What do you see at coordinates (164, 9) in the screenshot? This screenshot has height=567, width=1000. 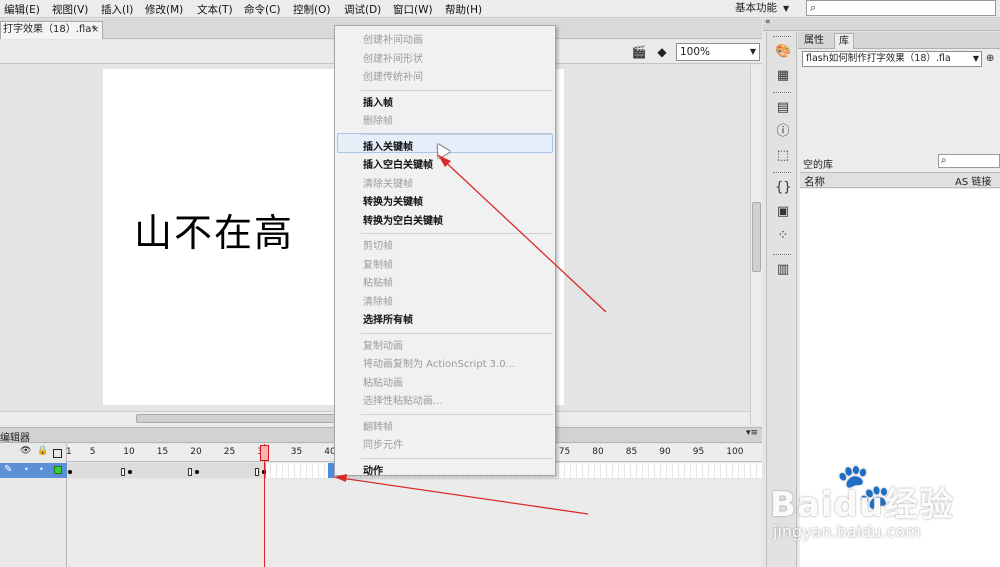 I see `menu-modify: 修改(M)` at bounding box center [164, 9].